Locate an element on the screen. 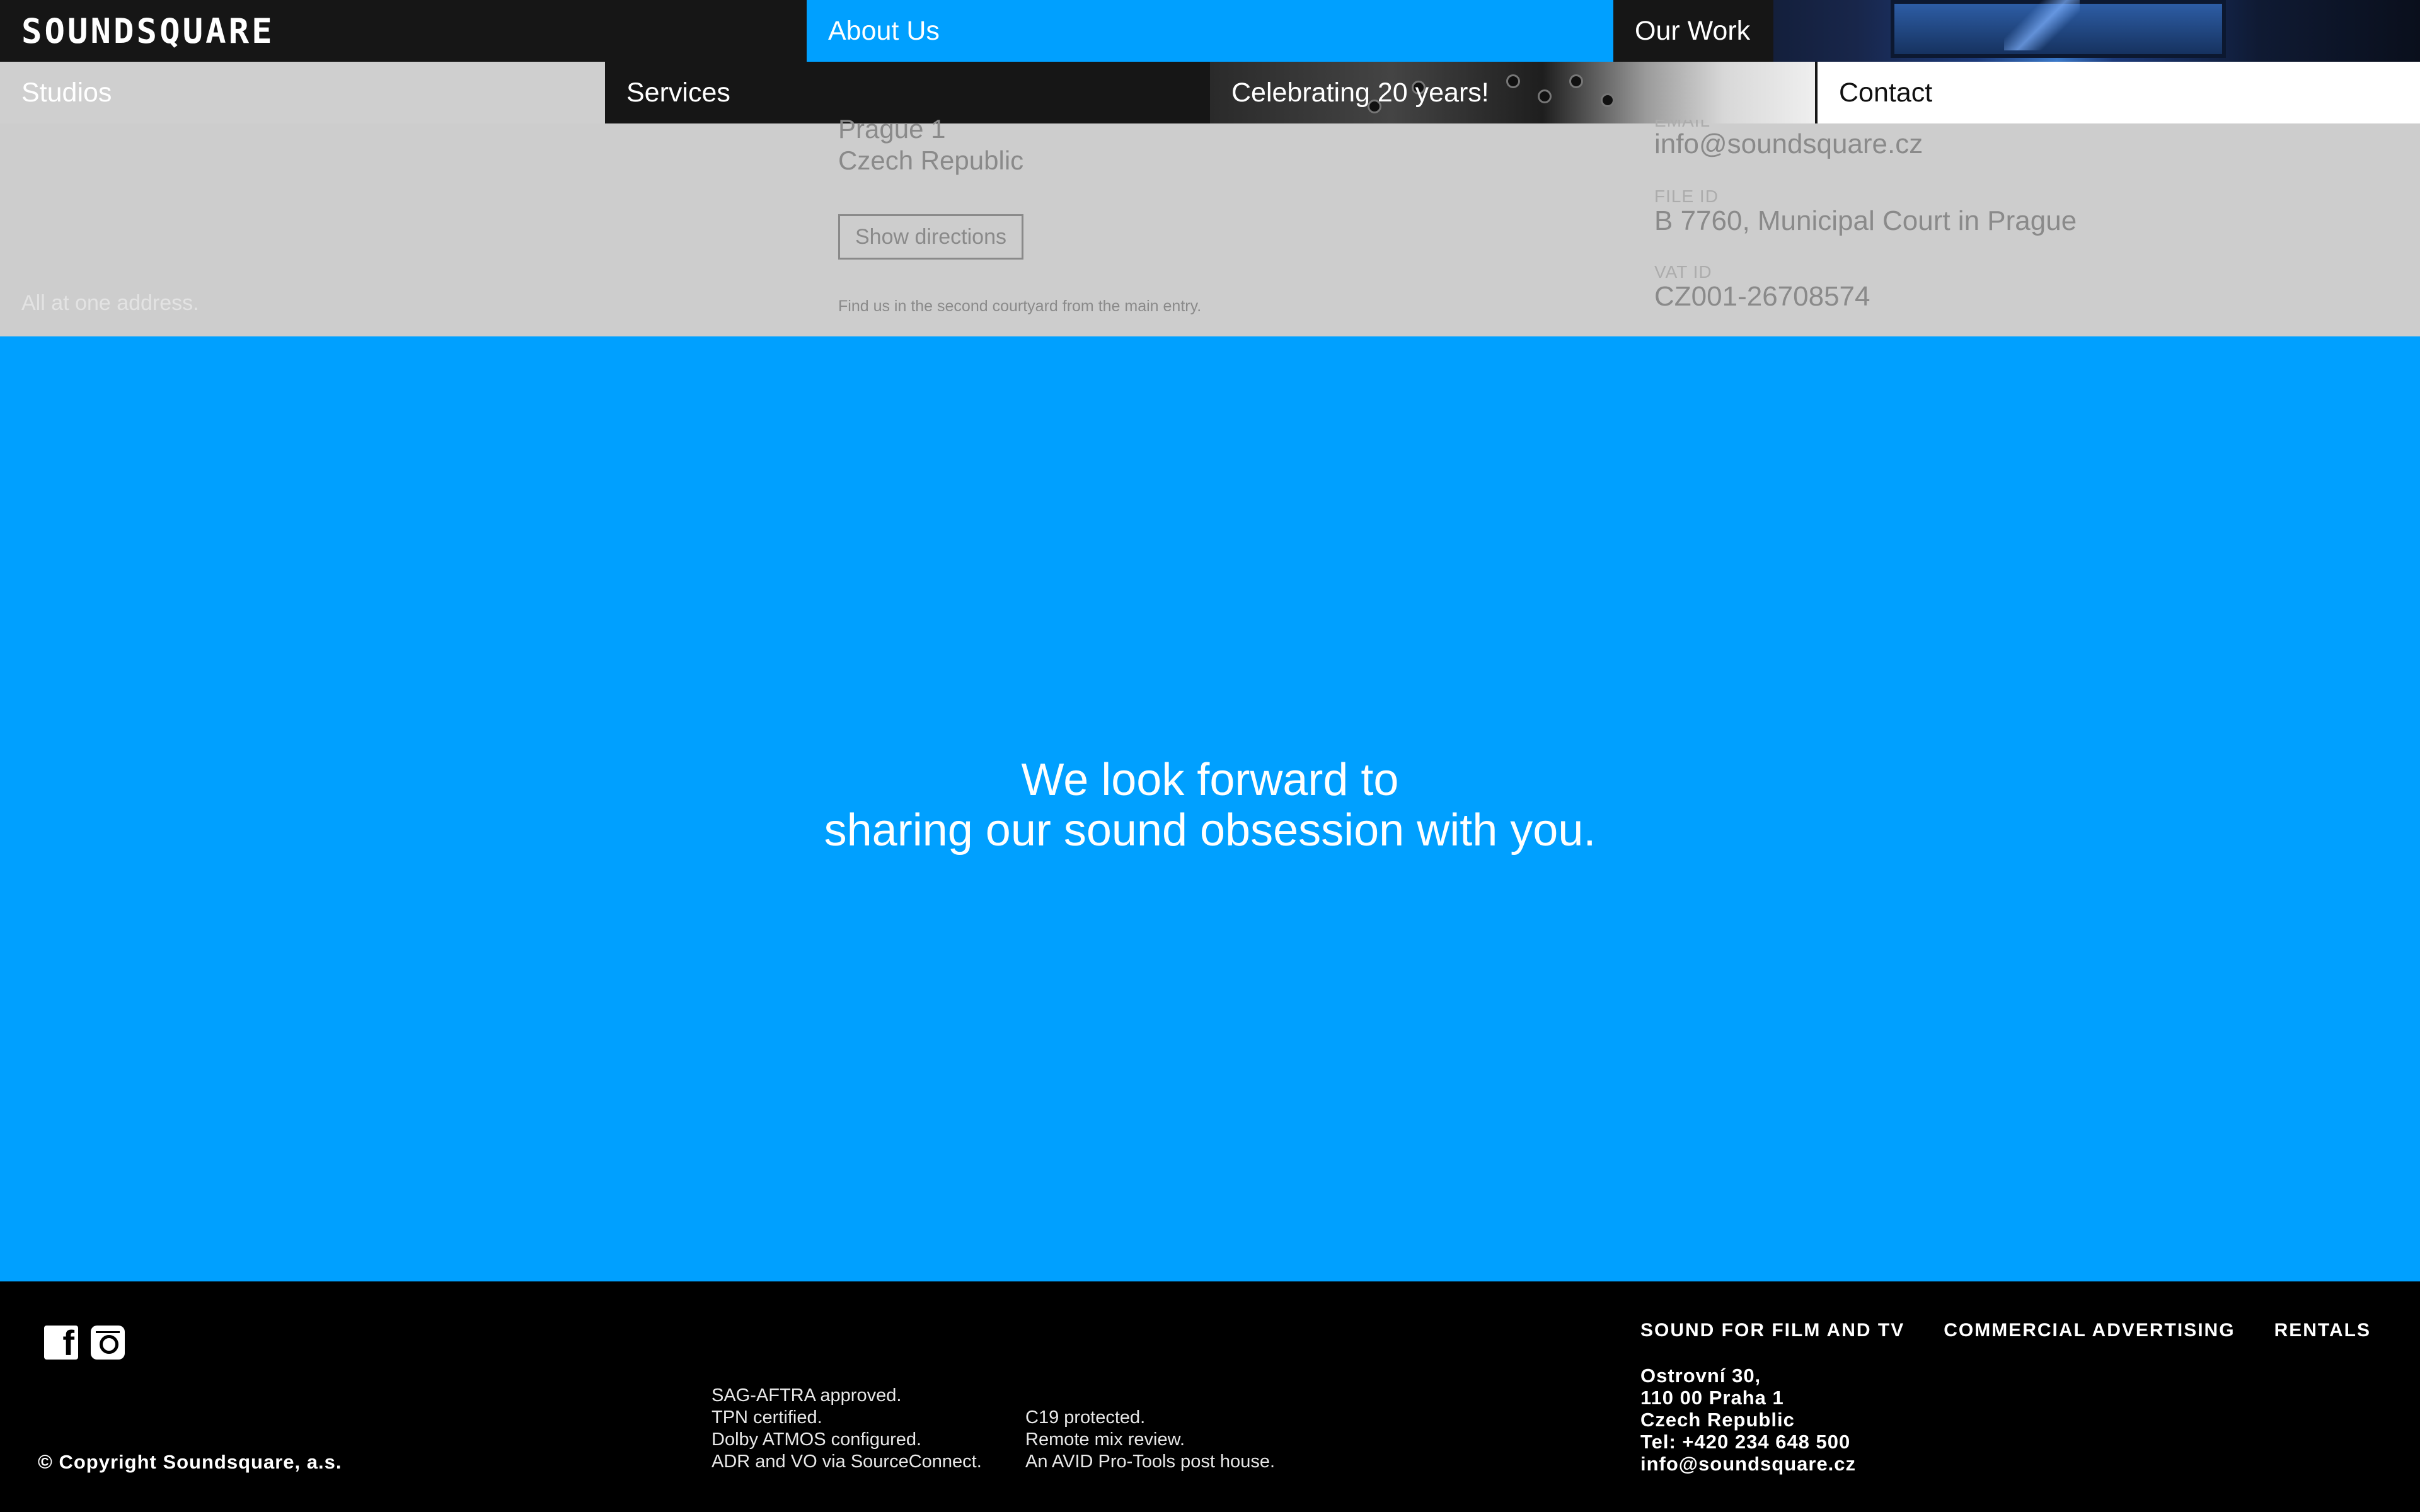  hero-line-2: sharing our sound obsession with you. is located at coordinates (1210, 830).